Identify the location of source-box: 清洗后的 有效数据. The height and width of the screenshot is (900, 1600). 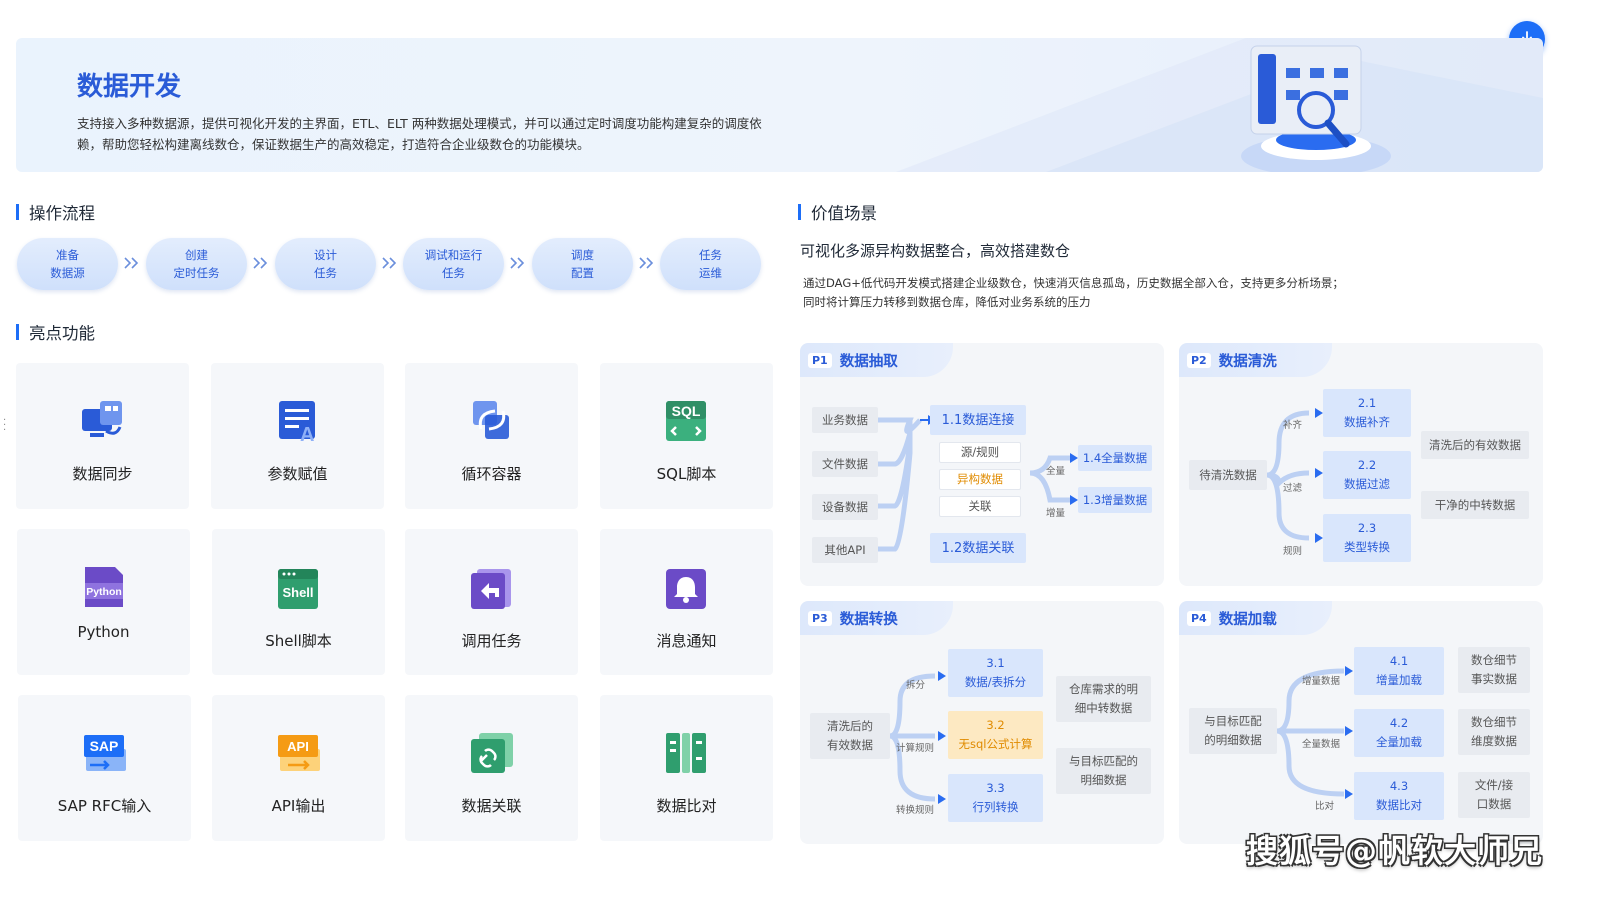
(850, 736).